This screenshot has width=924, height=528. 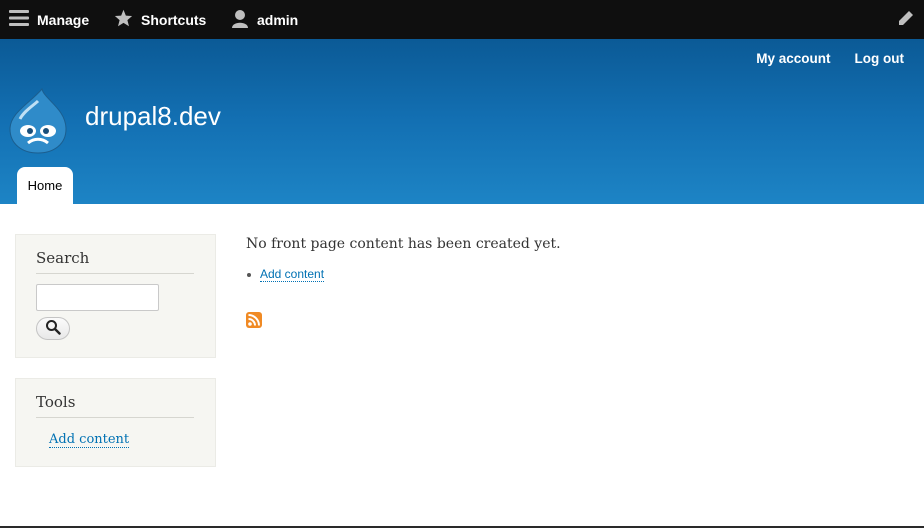 What do you see at coordinates (278, 19) in the screenshot?
I see `toolbar-user-label: admin` at bounding box center [278, 19].